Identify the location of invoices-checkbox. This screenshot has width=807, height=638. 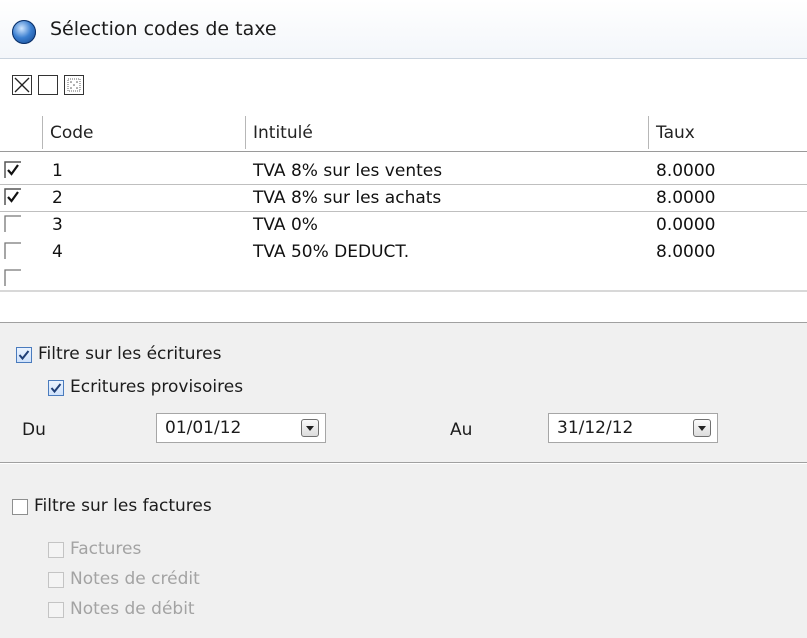
(56, 550).